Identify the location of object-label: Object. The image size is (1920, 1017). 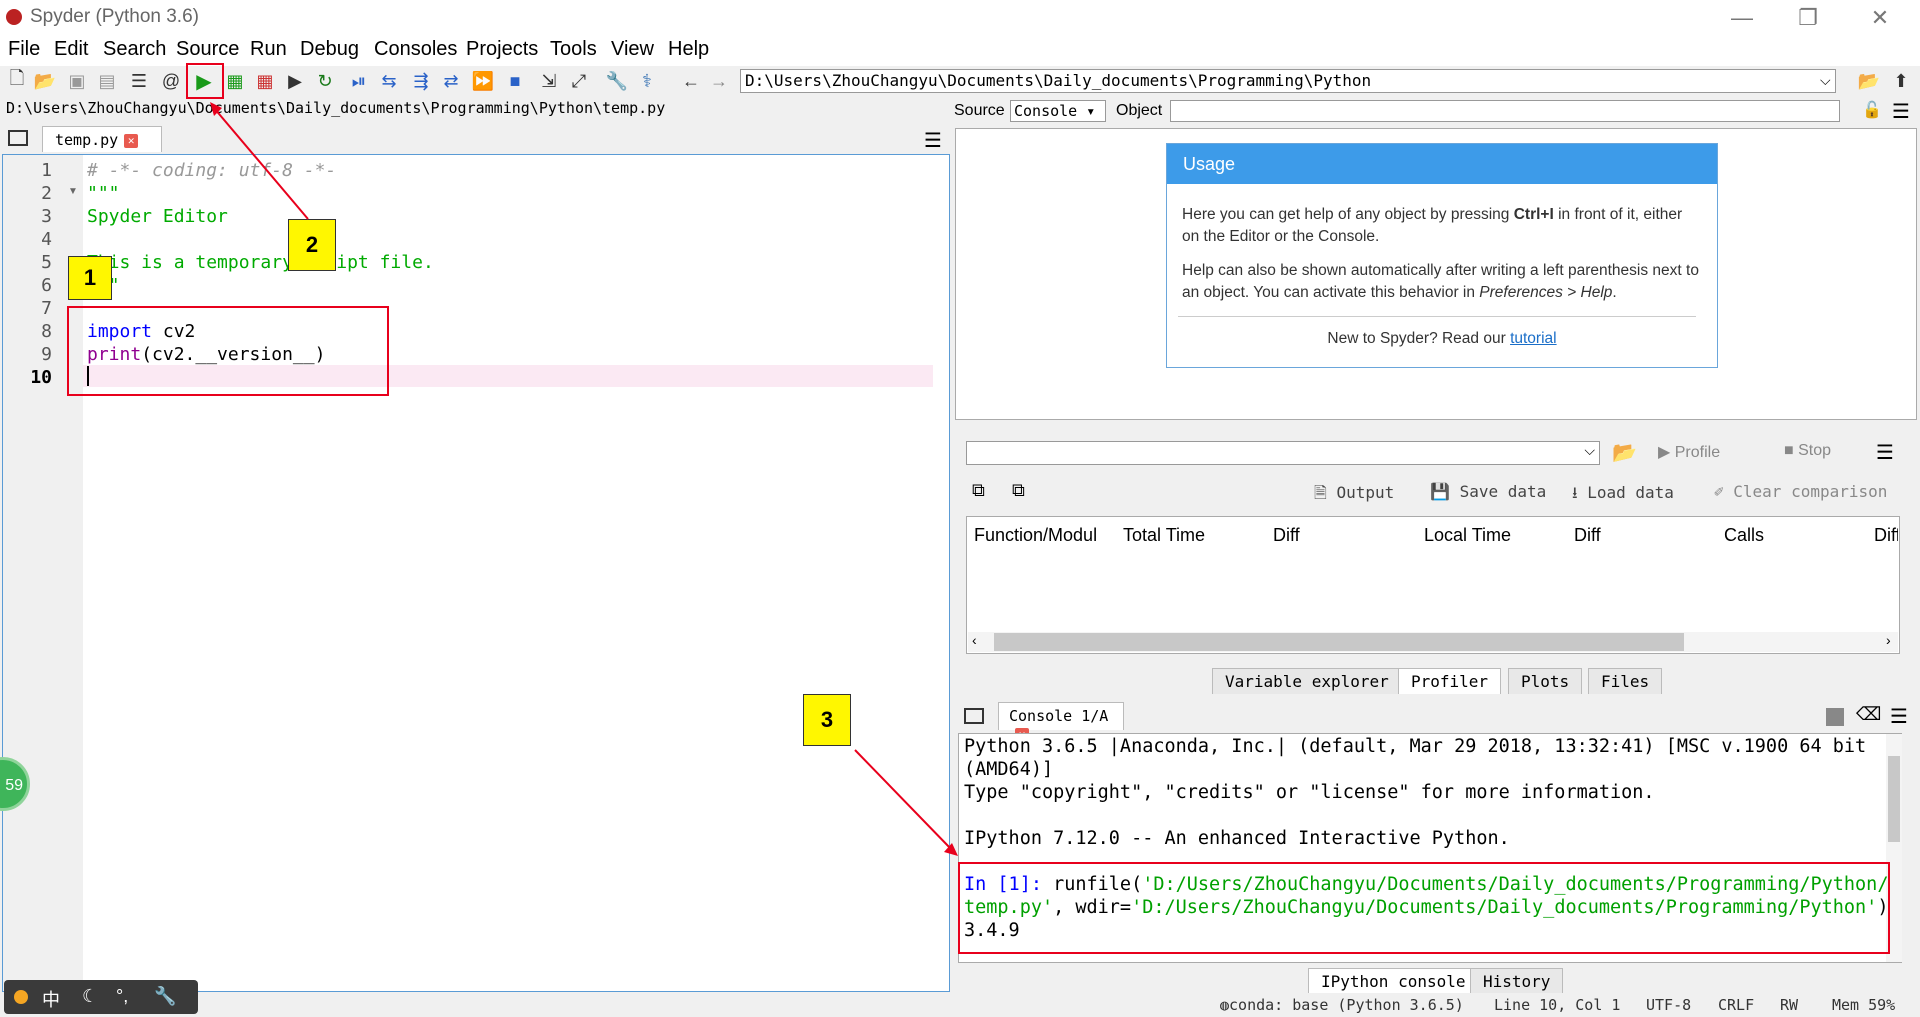
(1139, 110).